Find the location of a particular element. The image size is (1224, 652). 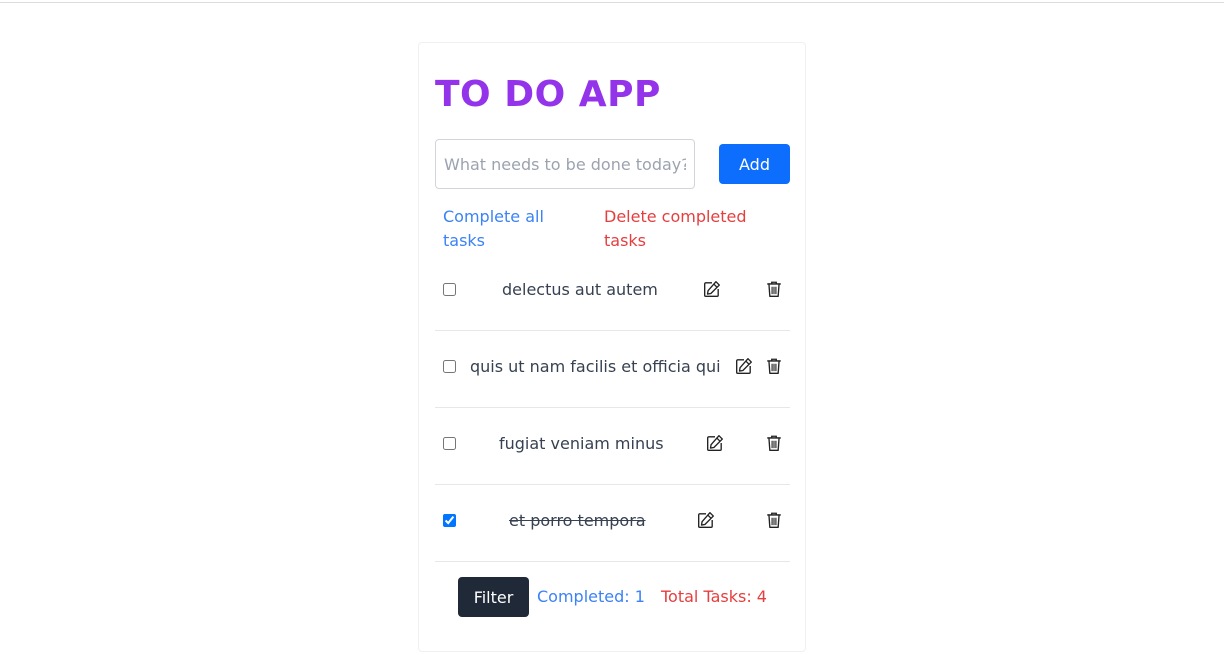

task-text: delectus aut autem is located at coordinates (580, 289).